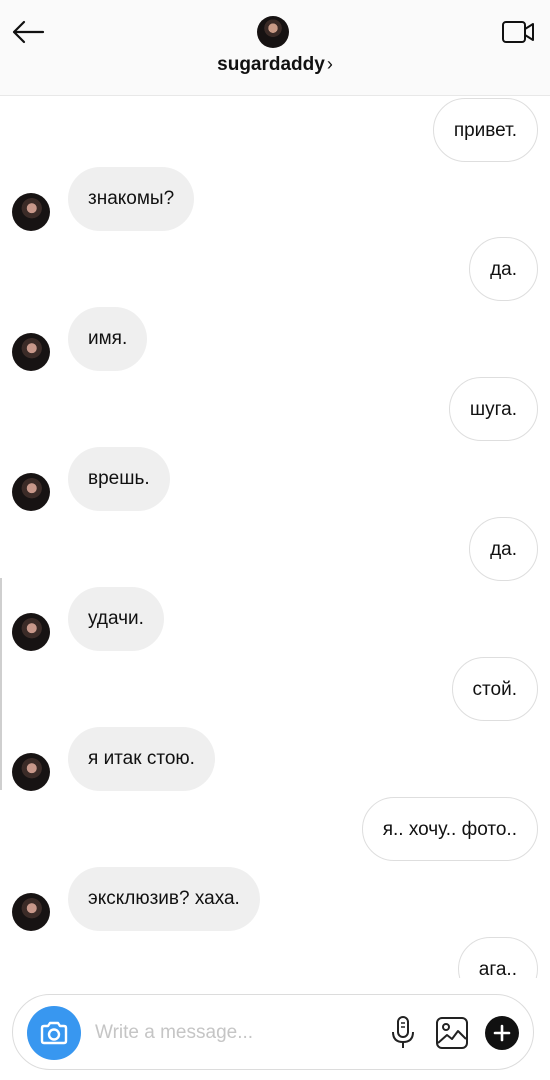 The image size is (550, 1080). I want to click on header-username: sugardaddy, so click(271, 64).